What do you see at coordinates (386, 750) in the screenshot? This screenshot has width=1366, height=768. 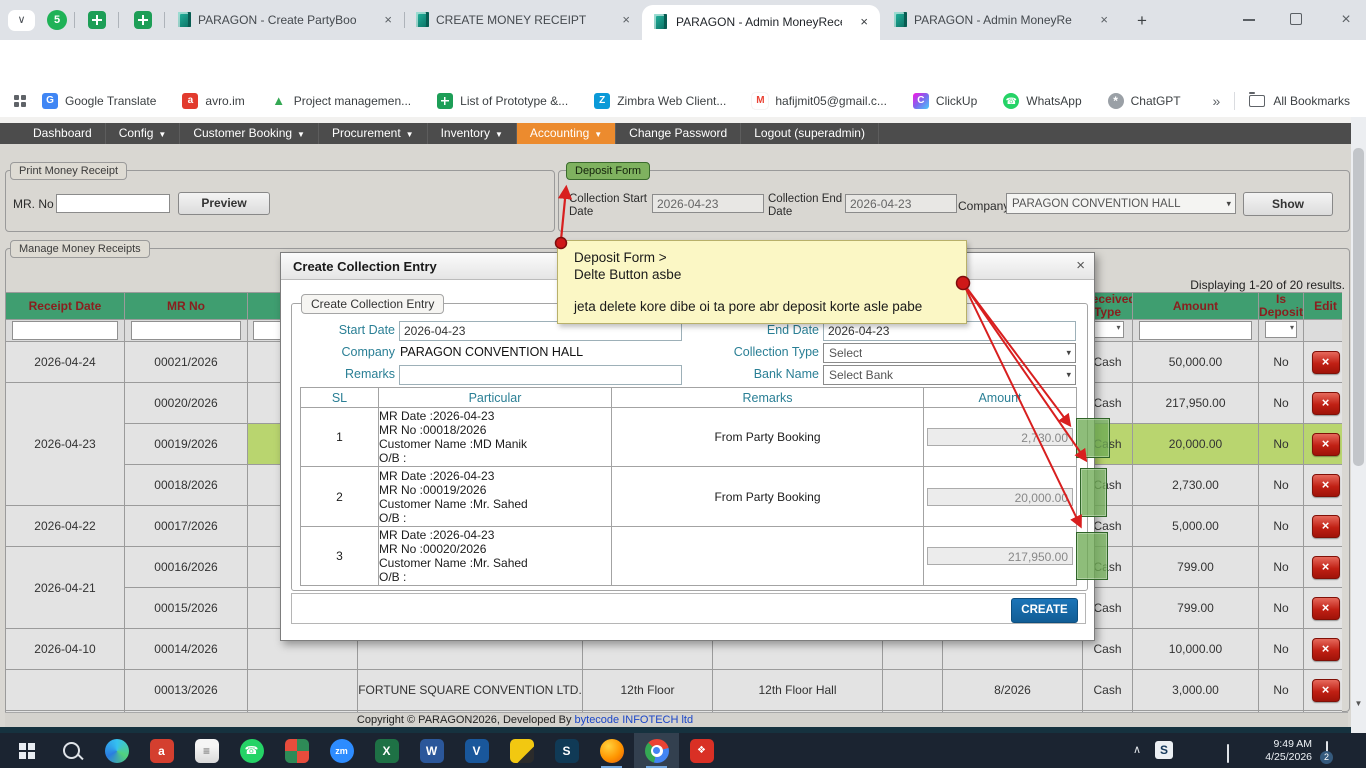 I see `taskbar-excel: X` at bounding box center [386, 750].